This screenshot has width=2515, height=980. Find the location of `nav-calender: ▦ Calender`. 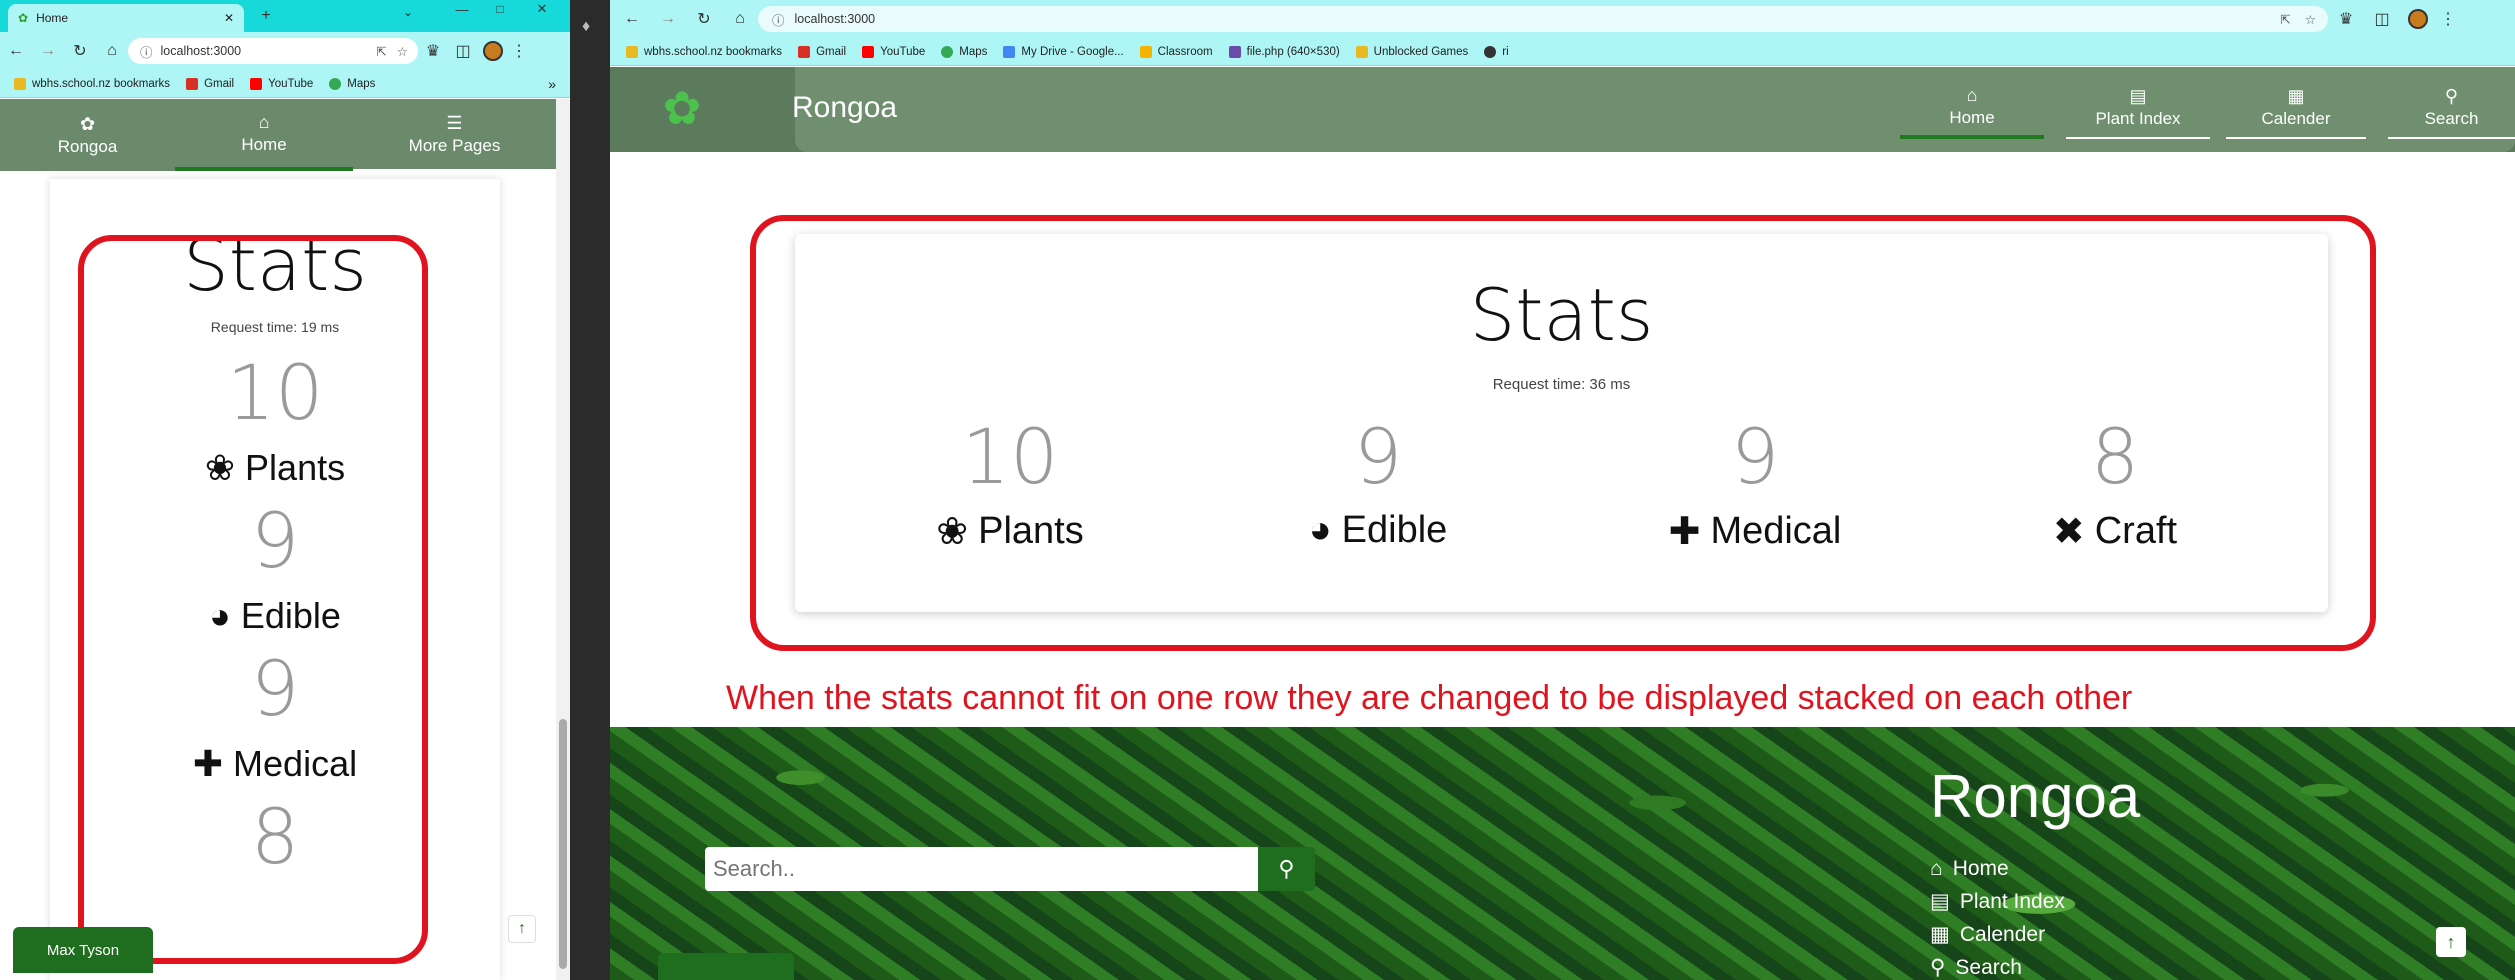

nav-calender: ▦ Calender is located at coordinates (2296, 108).